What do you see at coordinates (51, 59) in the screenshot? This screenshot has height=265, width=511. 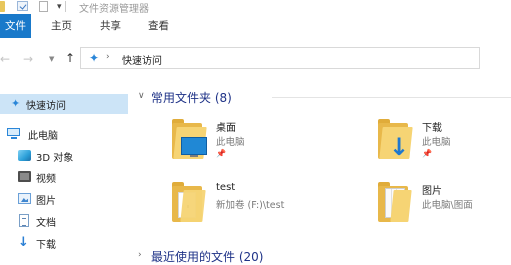 I see `recent-locations-chevron-icon: ▼` at bounding box center [51, 59].